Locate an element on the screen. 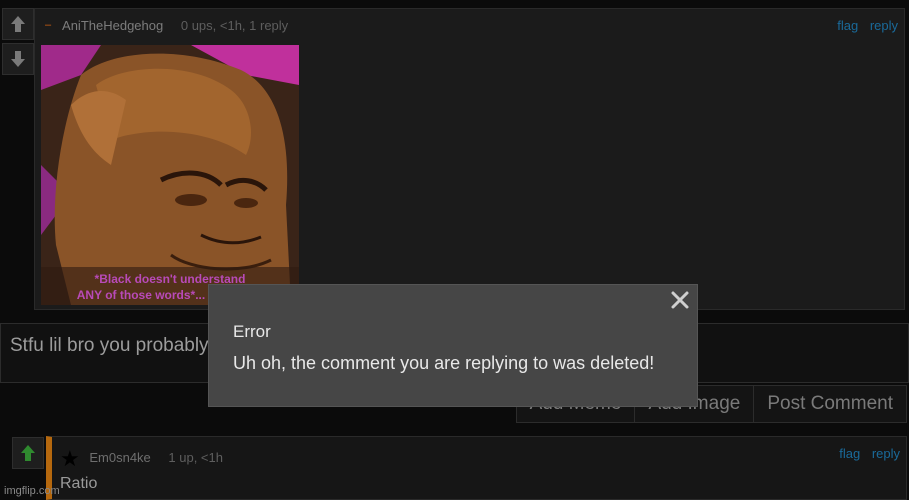  comment-username: AniTheHedgehog is located at coordinates (112, 25).